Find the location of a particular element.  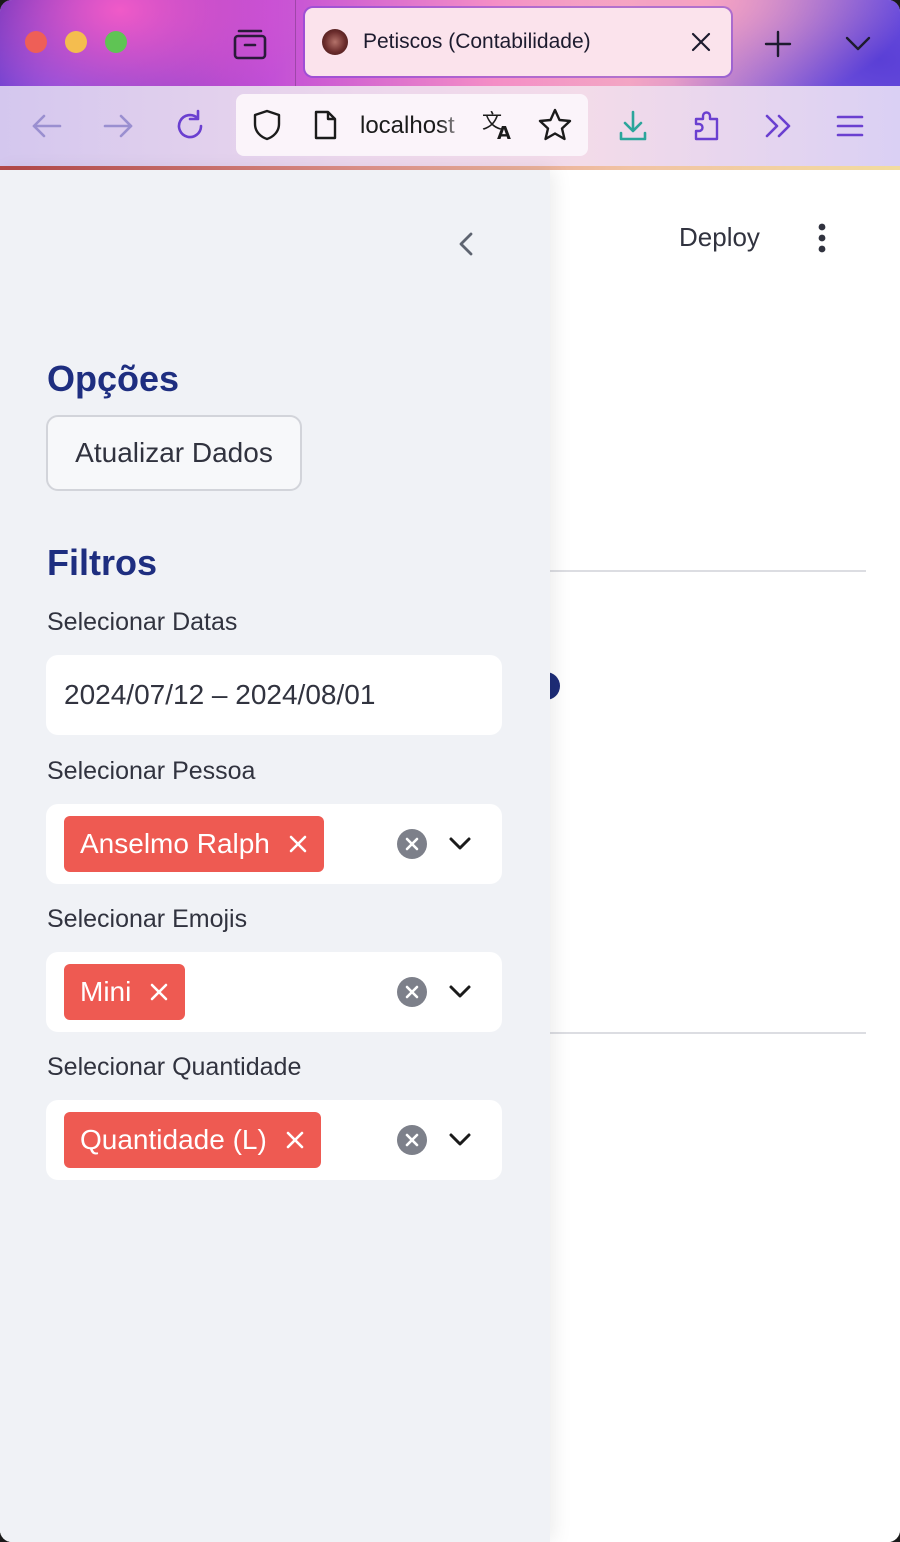

tab-title: Petiscos (Contabilidade) is located at coordinates (477, 41).